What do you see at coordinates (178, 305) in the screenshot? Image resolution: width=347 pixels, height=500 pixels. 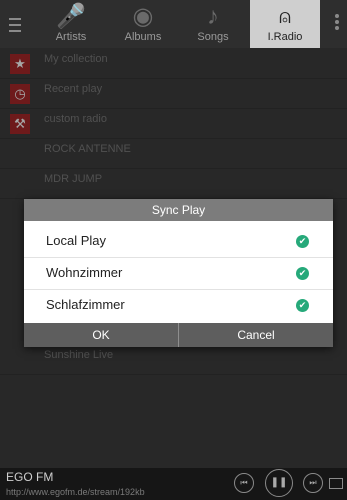 I see `option-schlafzimmer: Schlafzimmer ✔` at bounding box center [178, 305].